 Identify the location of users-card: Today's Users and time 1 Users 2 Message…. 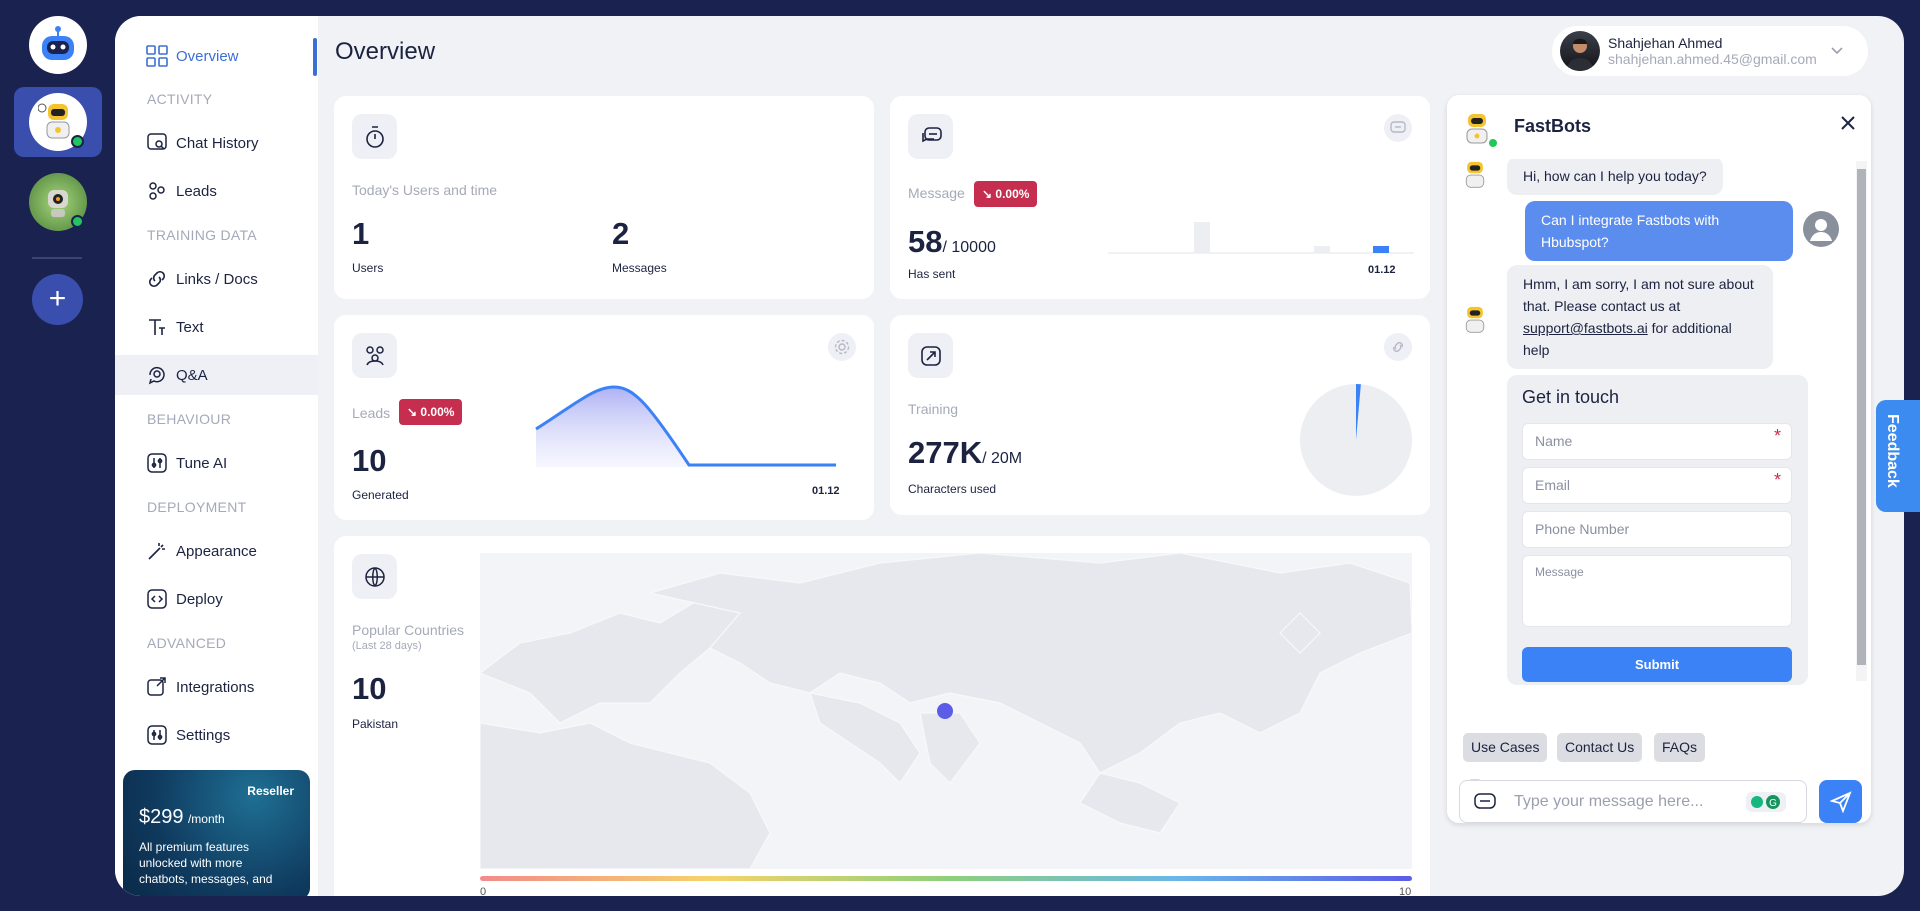
(604, 197).